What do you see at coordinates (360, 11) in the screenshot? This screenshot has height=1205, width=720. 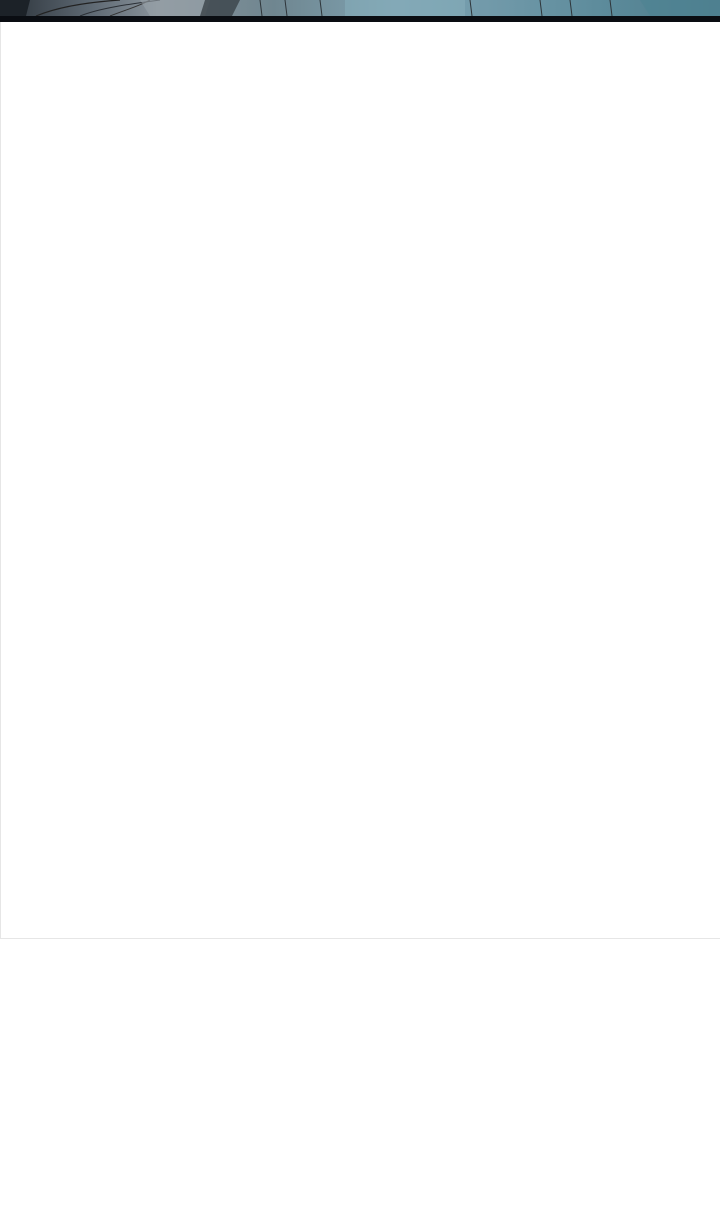 I see `comic-panel-image` at bounding box center [360, 11].